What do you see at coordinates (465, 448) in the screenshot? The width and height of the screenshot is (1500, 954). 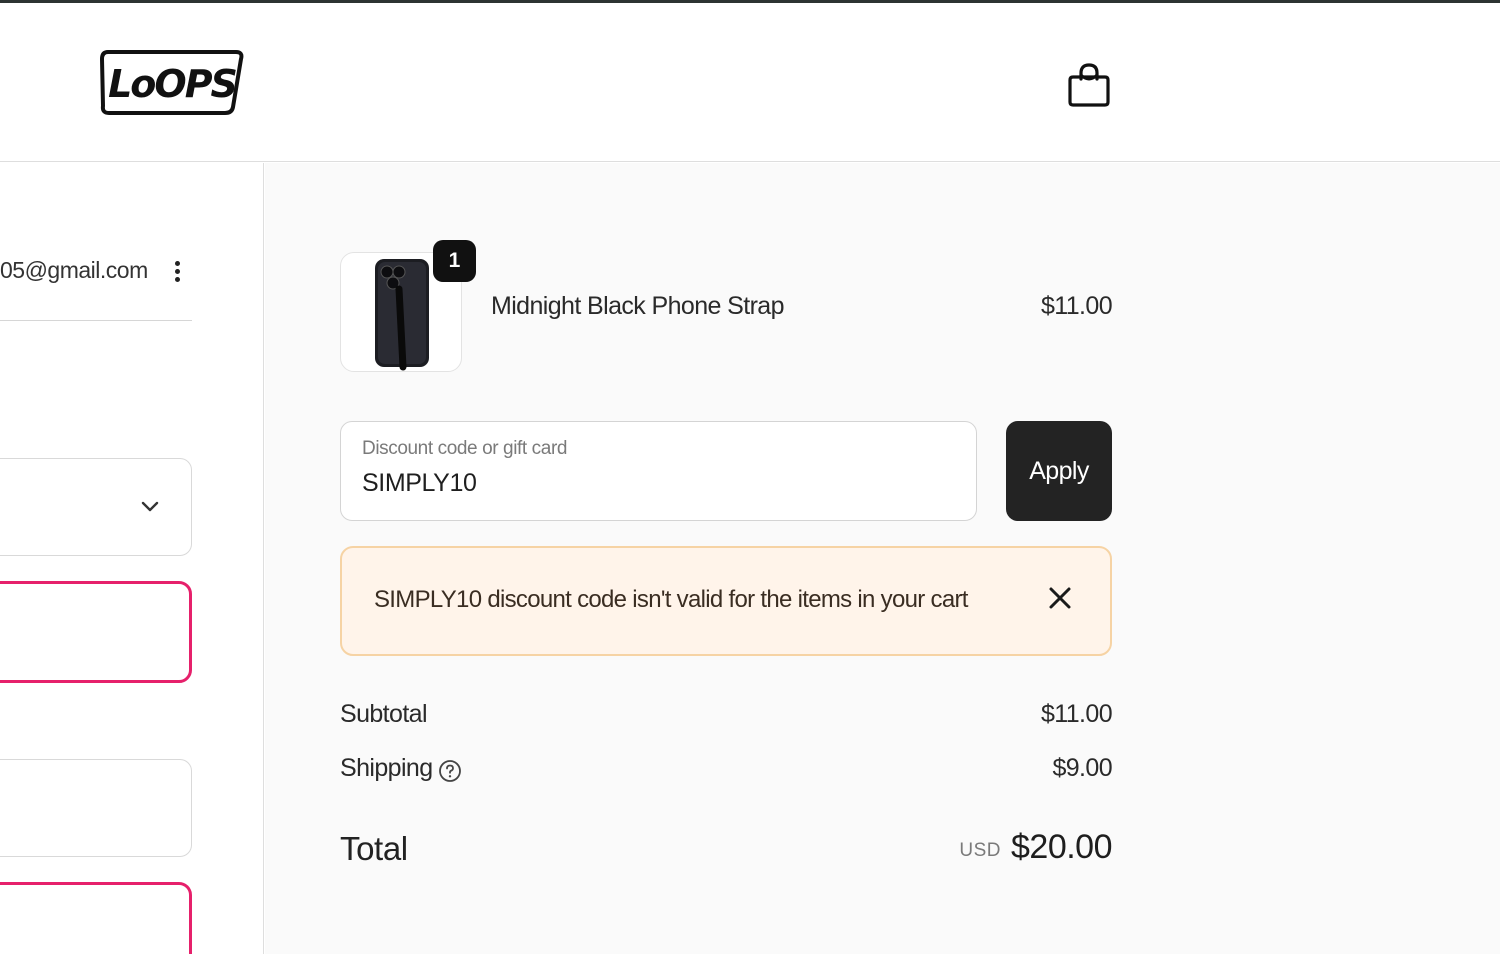 I see `discount-field-label: Discount code or gift card` at bounding box center [465, 448].